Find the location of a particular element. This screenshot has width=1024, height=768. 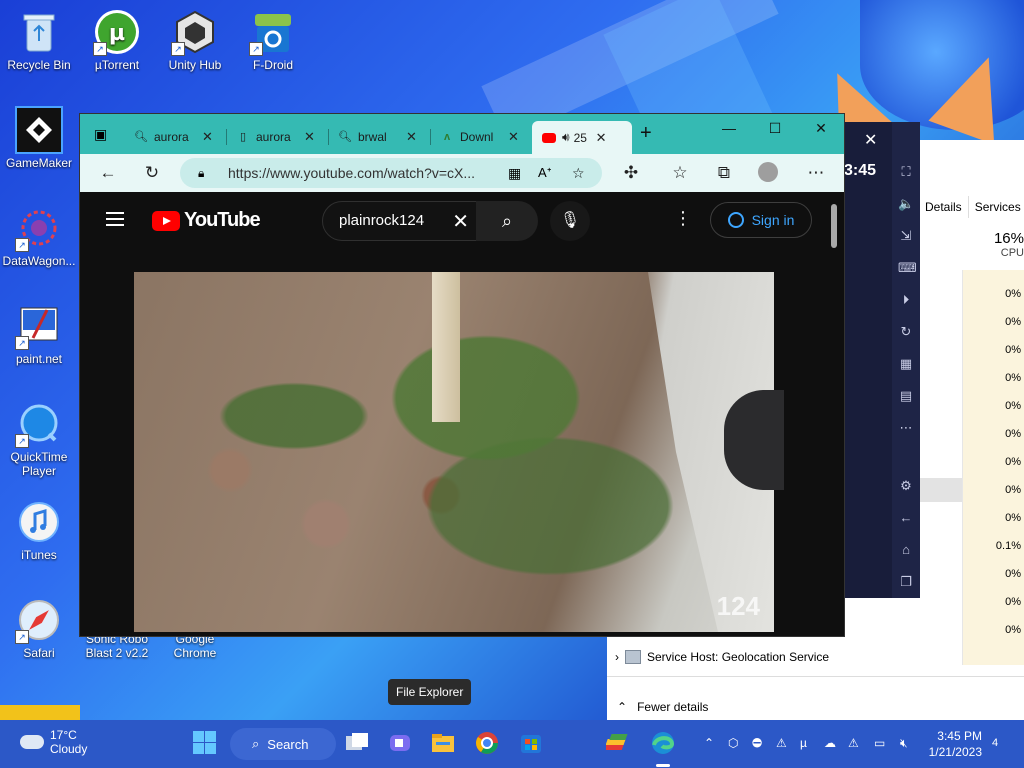

back-icon: ← is located at coordinates (906, 518).